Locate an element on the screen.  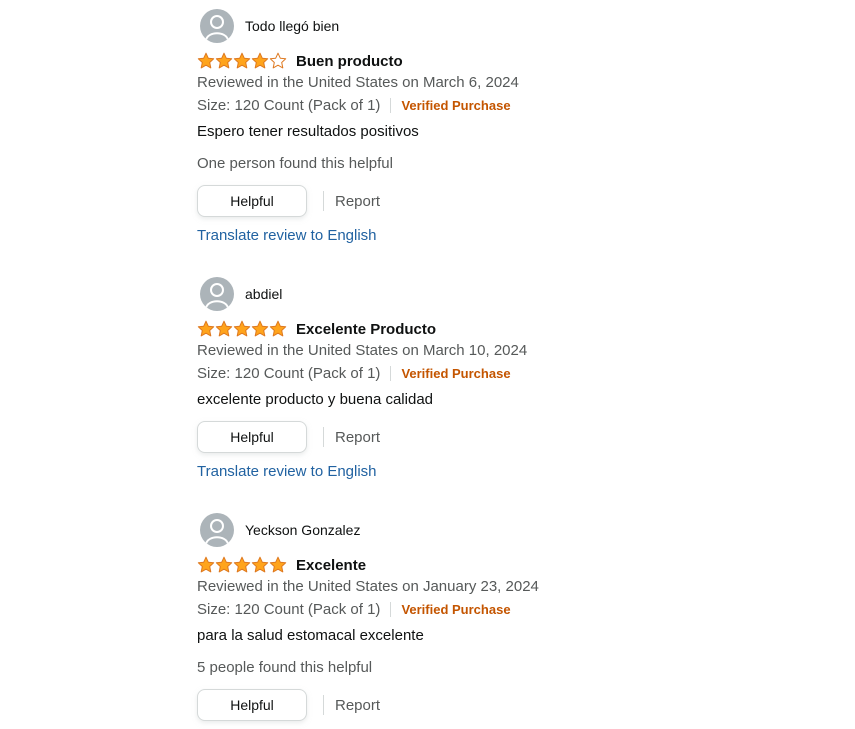
reviewer-name: Todo llegó bien is located at coordinates (292, 26).